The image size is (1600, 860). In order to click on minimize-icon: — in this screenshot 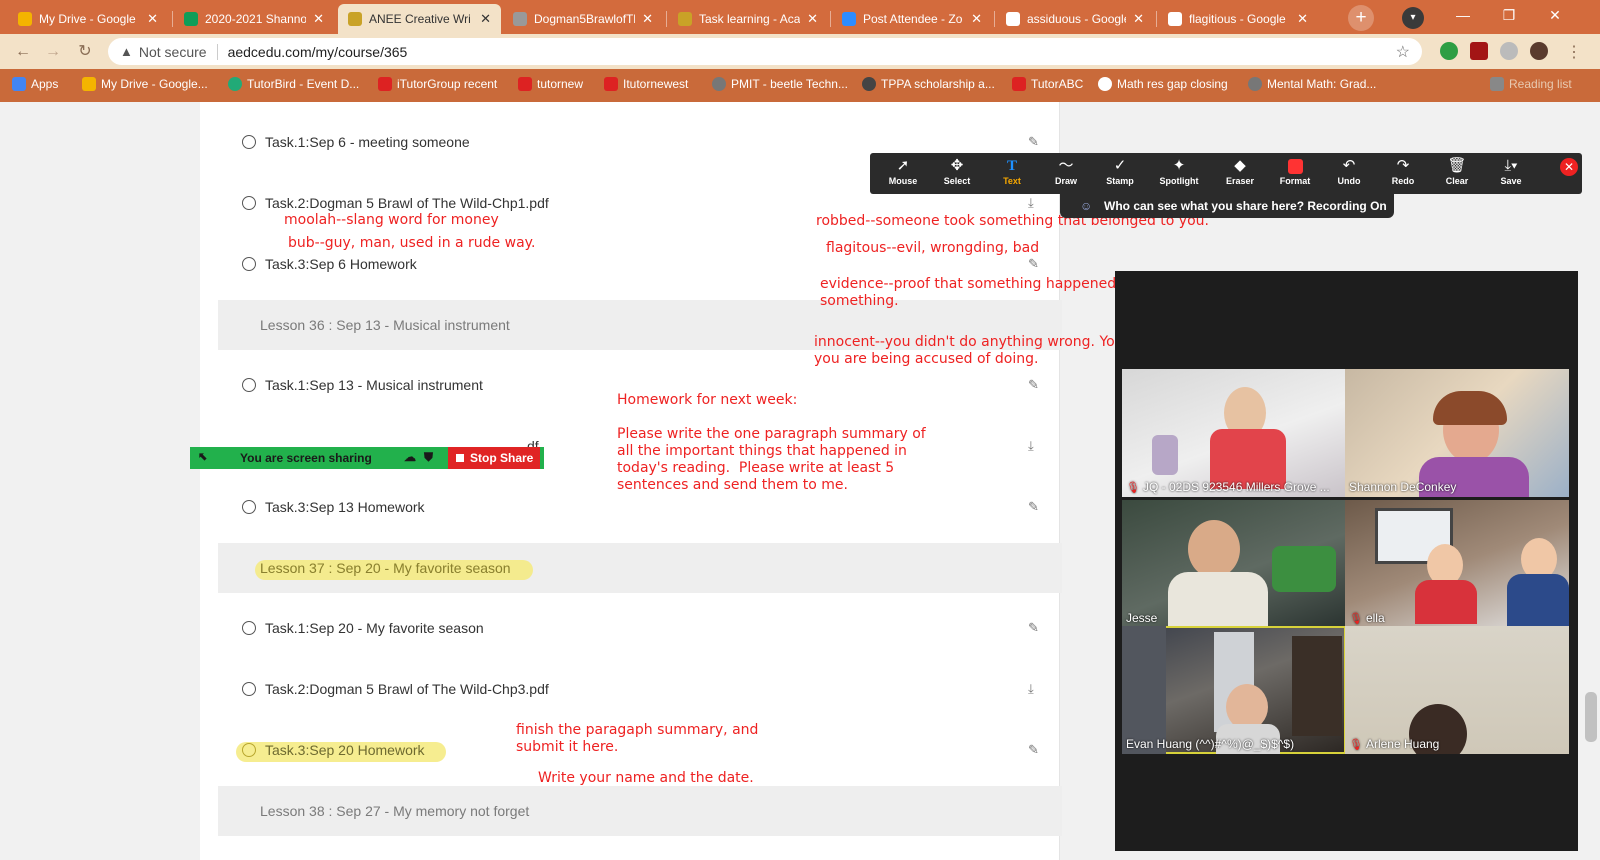, I will do `click(1463, 17)`.